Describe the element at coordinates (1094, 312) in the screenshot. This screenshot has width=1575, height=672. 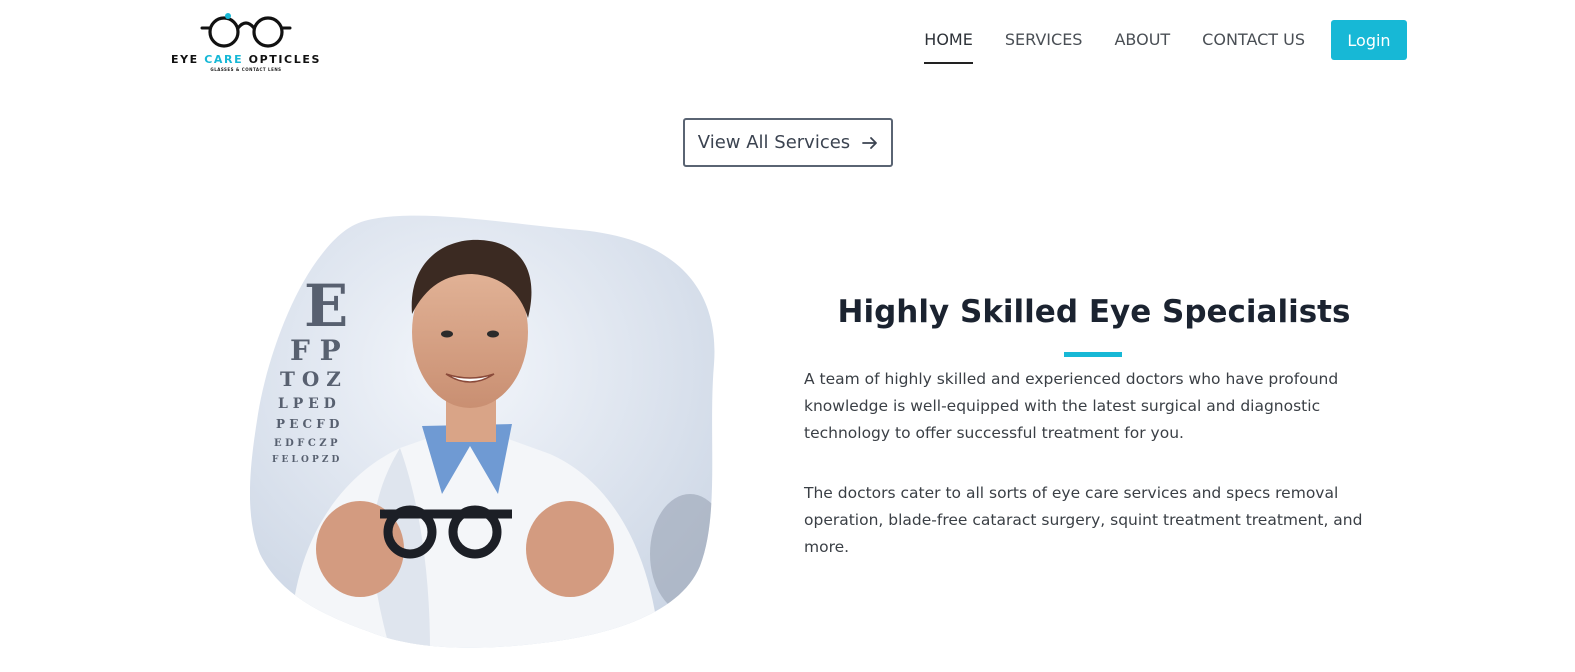
I see `section-title: Highly Skilled Eye Specialists` at that location.